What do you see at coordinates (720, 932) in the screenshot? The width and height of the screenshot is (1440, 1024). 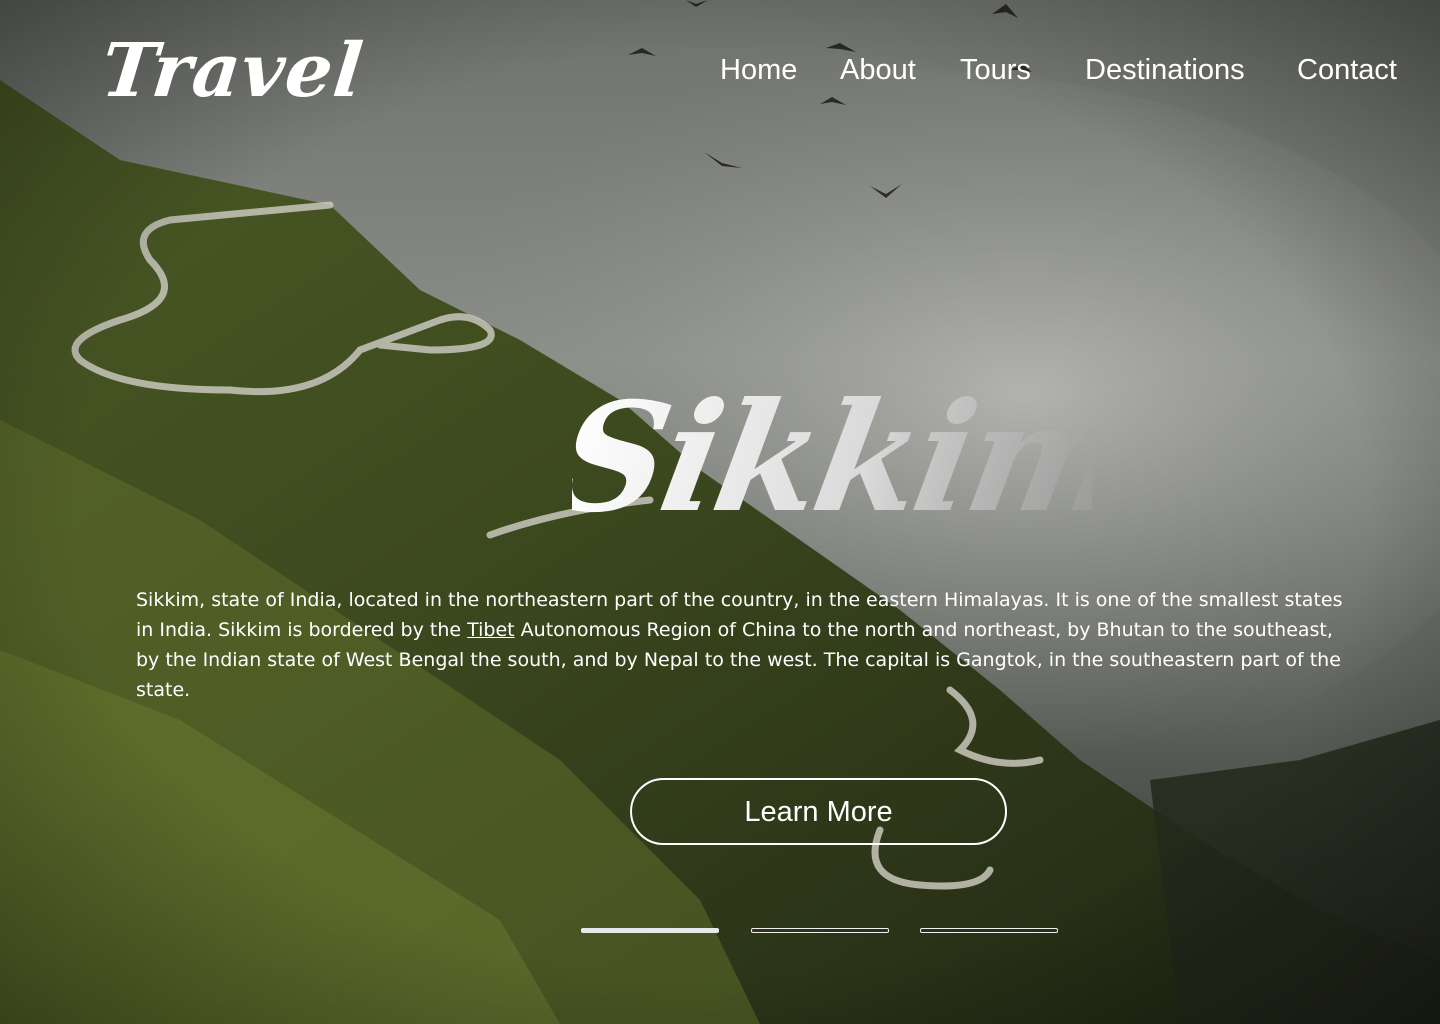 I see `carousel-indicators` at bounding box center [720, 932].